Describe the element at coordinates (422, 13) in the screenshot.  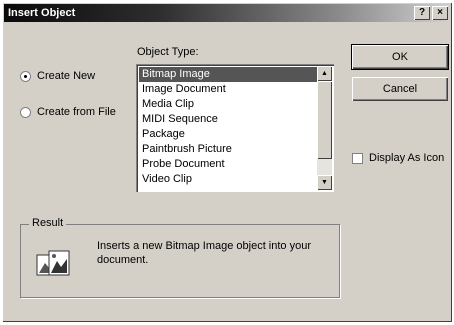
I see `help-button: ?` at that location.